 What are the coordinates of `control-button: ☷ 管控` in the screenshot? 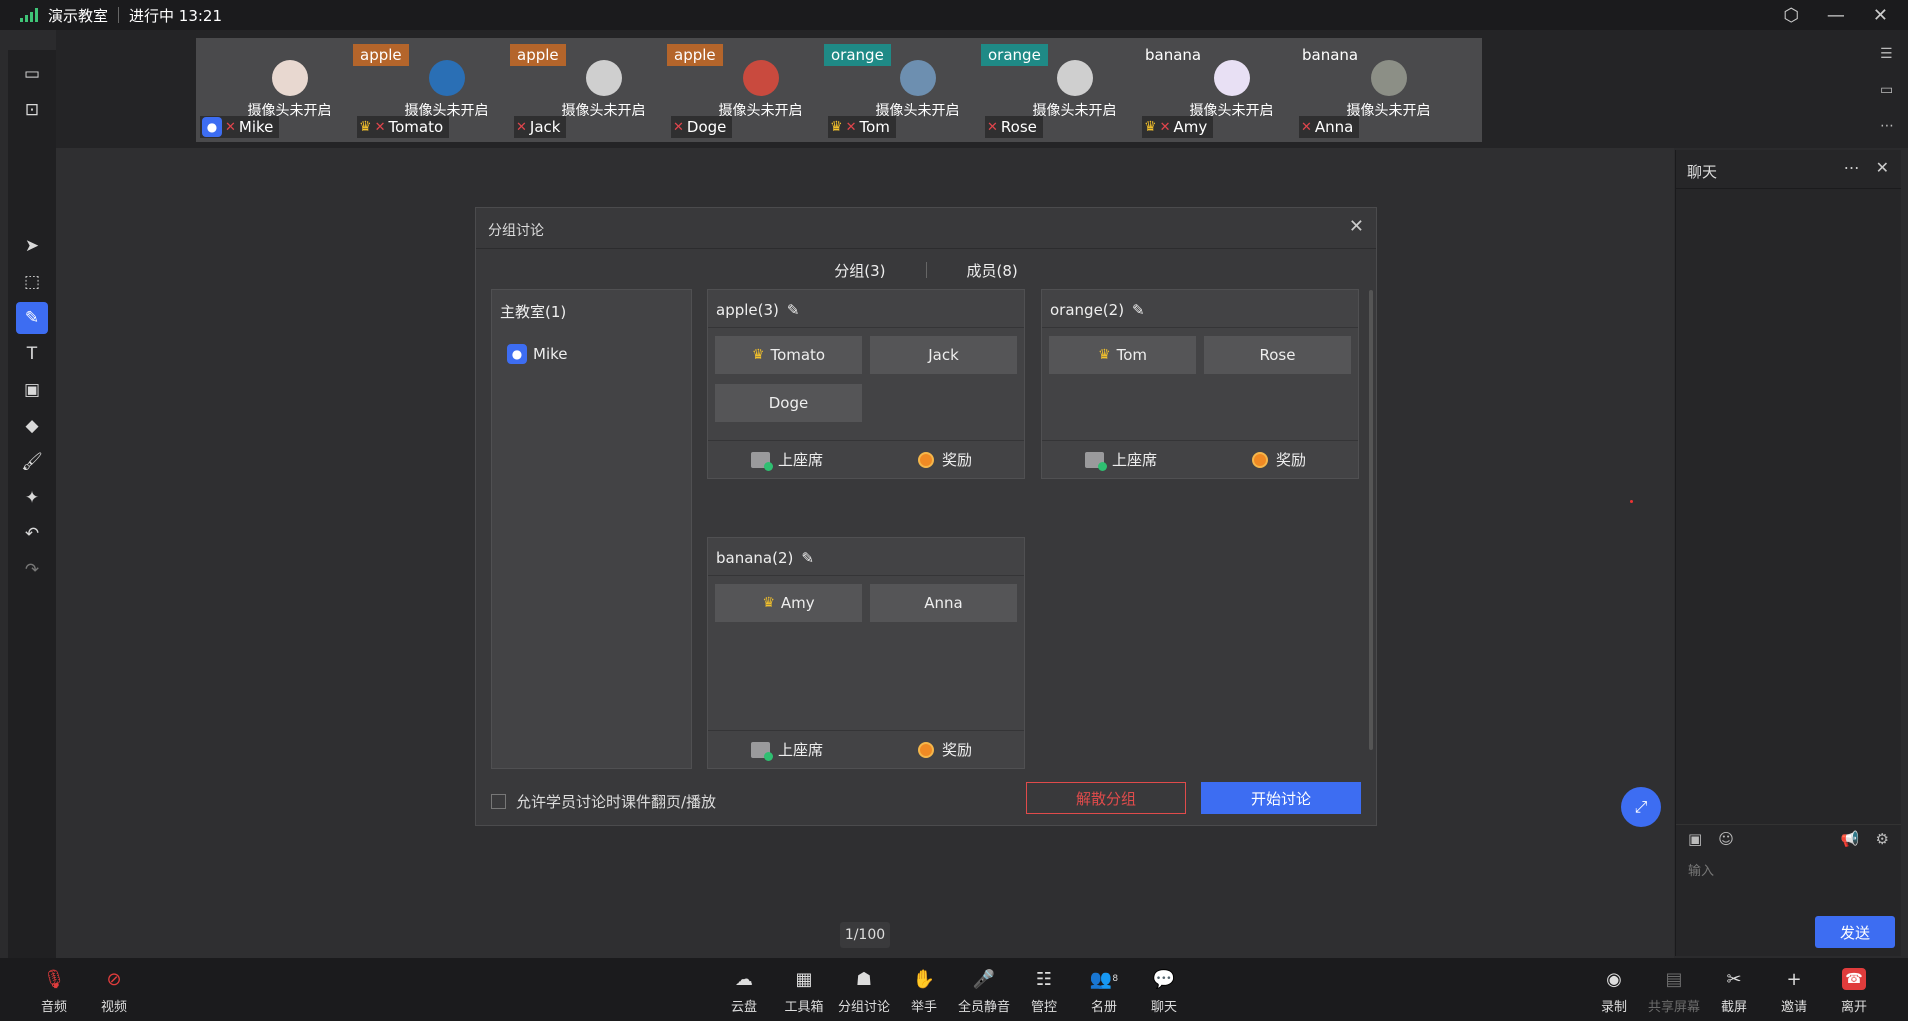 It's located at (1044, 992).